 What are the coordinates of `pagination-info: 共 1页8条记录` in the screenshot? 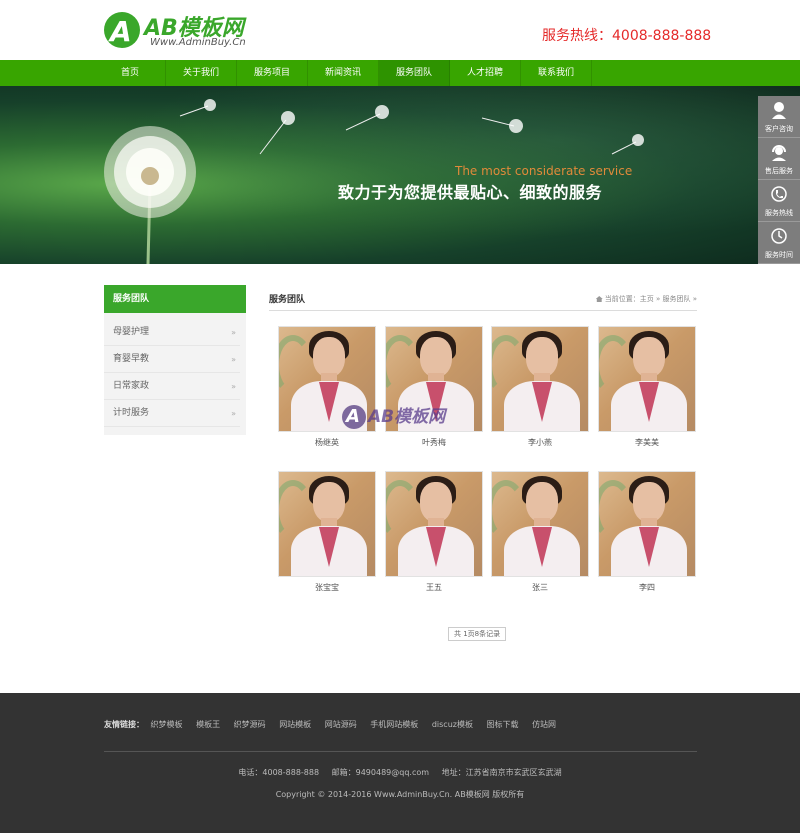 It's located at (477, 634).